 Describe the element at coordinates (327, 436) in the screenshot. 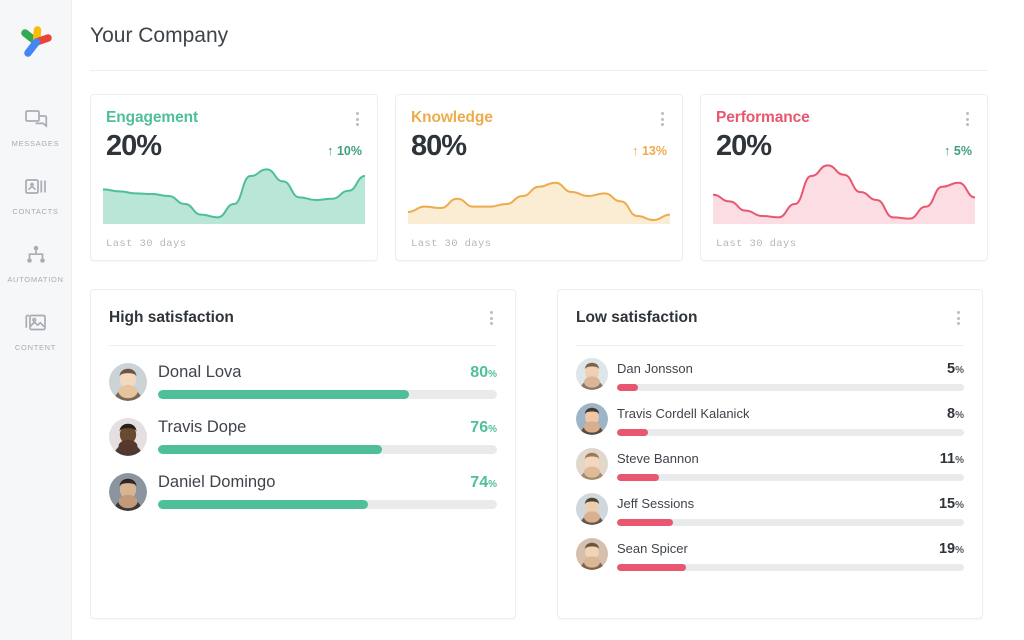

I see `list-item-body: Travis Dope 76%` at that location.